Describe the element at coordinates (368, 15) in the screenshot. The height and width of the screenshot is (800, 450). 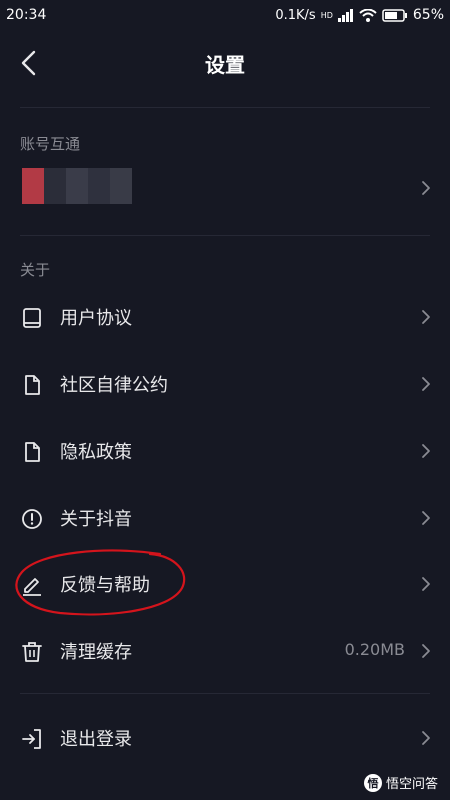
I see `wifi-icon` at that location.